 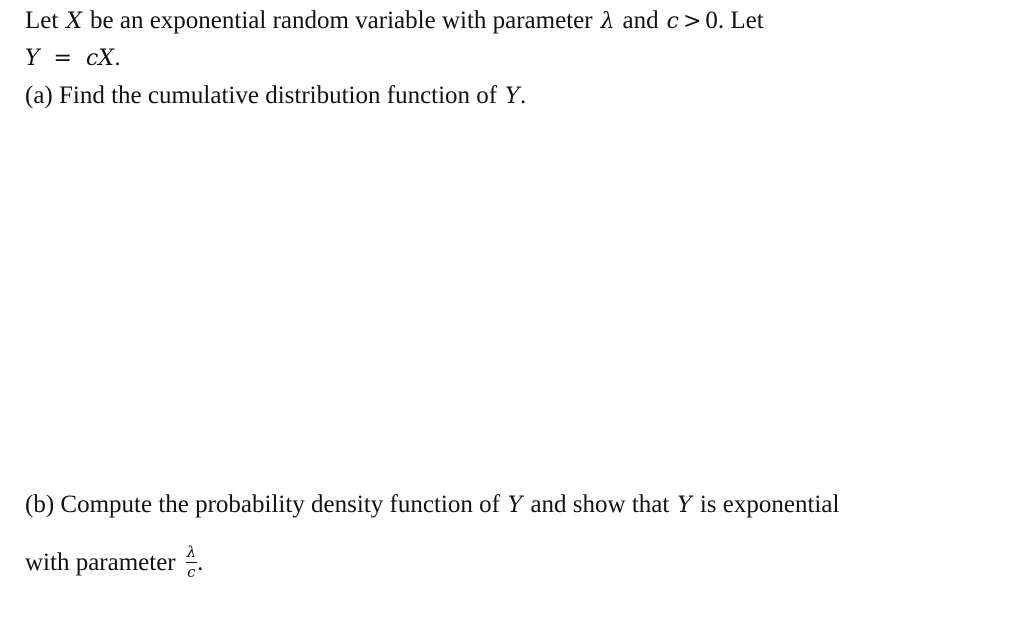 What do you see at coordinates (640, 20) in the screenshot?
I see `intro-text-and: and` at bounding box center [640, 20].